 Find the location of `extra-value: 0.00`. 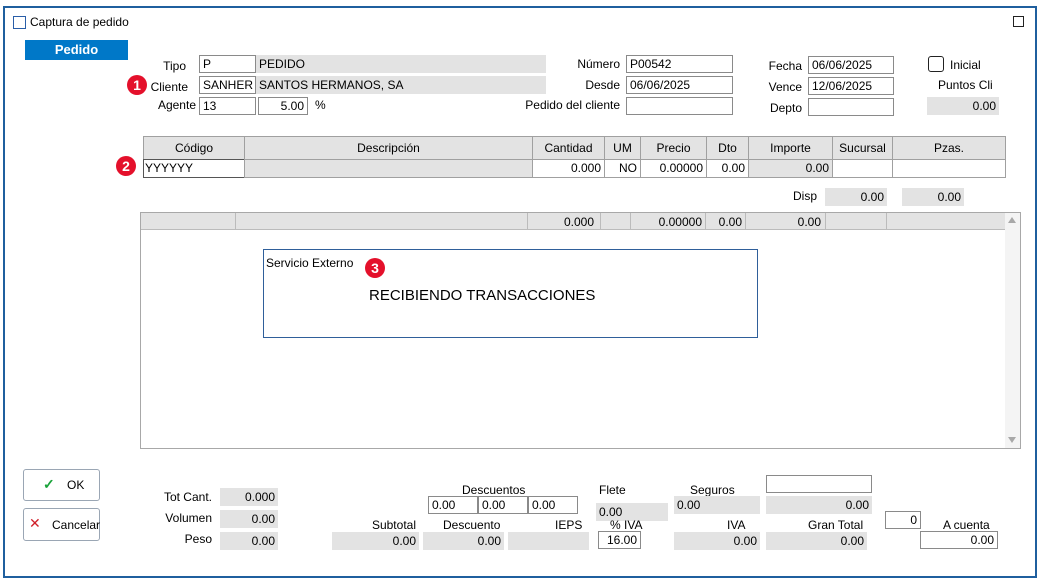

extra-value: 0.00 is located at coordinates (819, 505).